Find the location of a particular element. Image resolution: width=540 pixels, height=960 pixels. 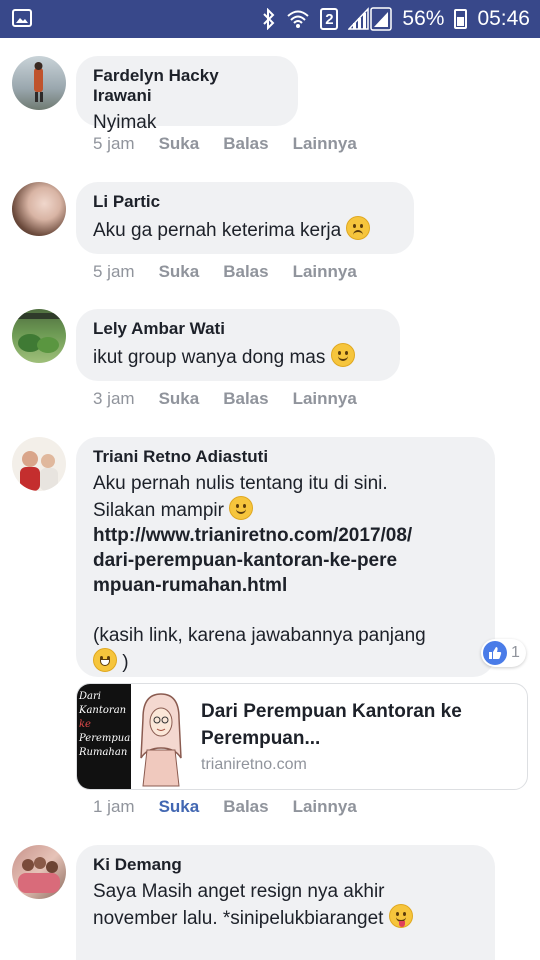

thumb-line: ke is located at coordinates (85, 724).